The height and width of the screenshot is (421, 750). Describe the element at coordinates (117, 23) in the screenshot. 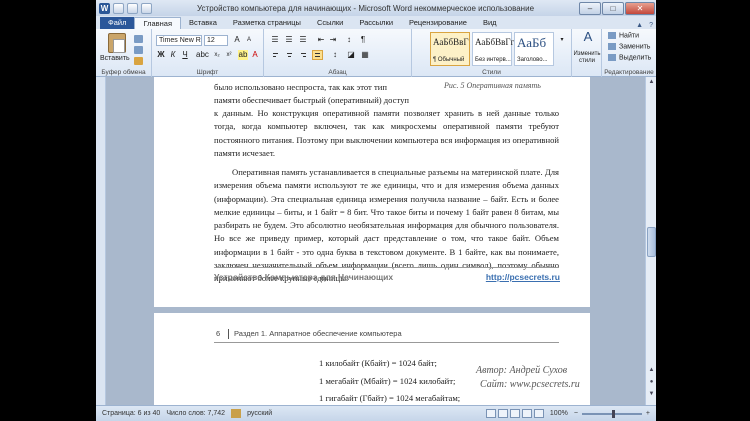

I see `tab-file: Файл` at that location.